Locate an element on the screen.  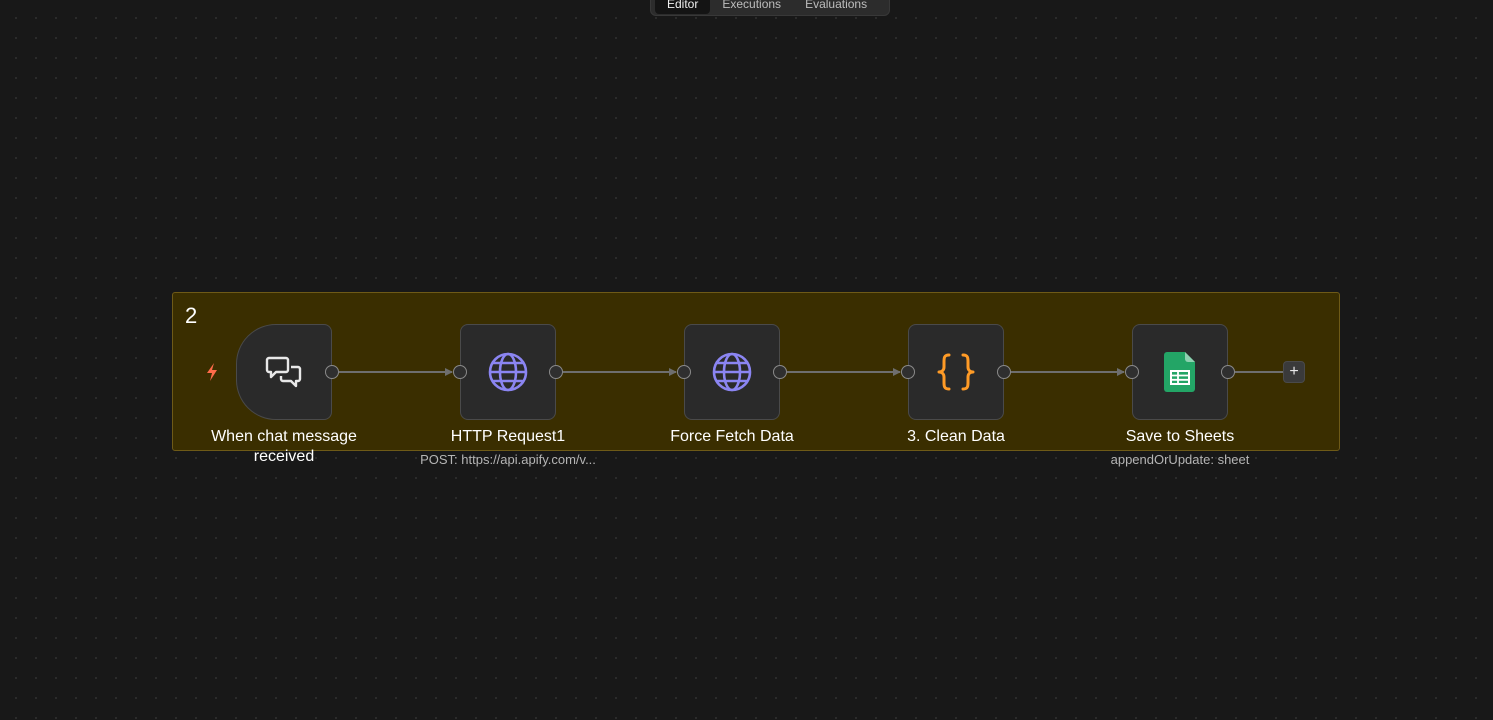
node-force-fetch-data is located at coordinates (732, 372).